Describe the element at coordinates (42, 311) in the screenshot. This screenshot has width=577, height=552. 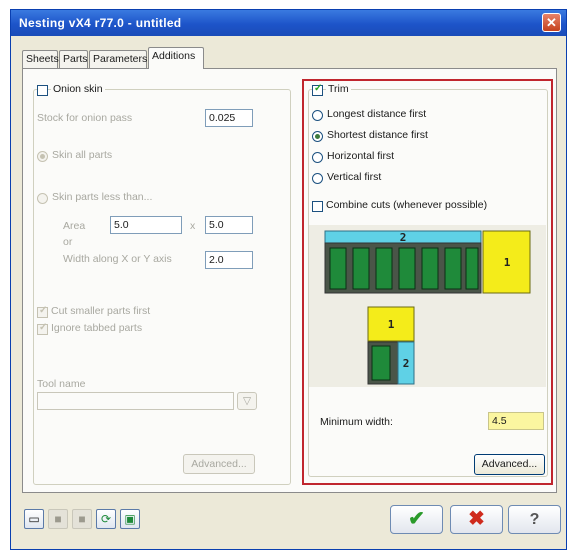
I see `cut-smaller-checkbox: ✓` at that location.